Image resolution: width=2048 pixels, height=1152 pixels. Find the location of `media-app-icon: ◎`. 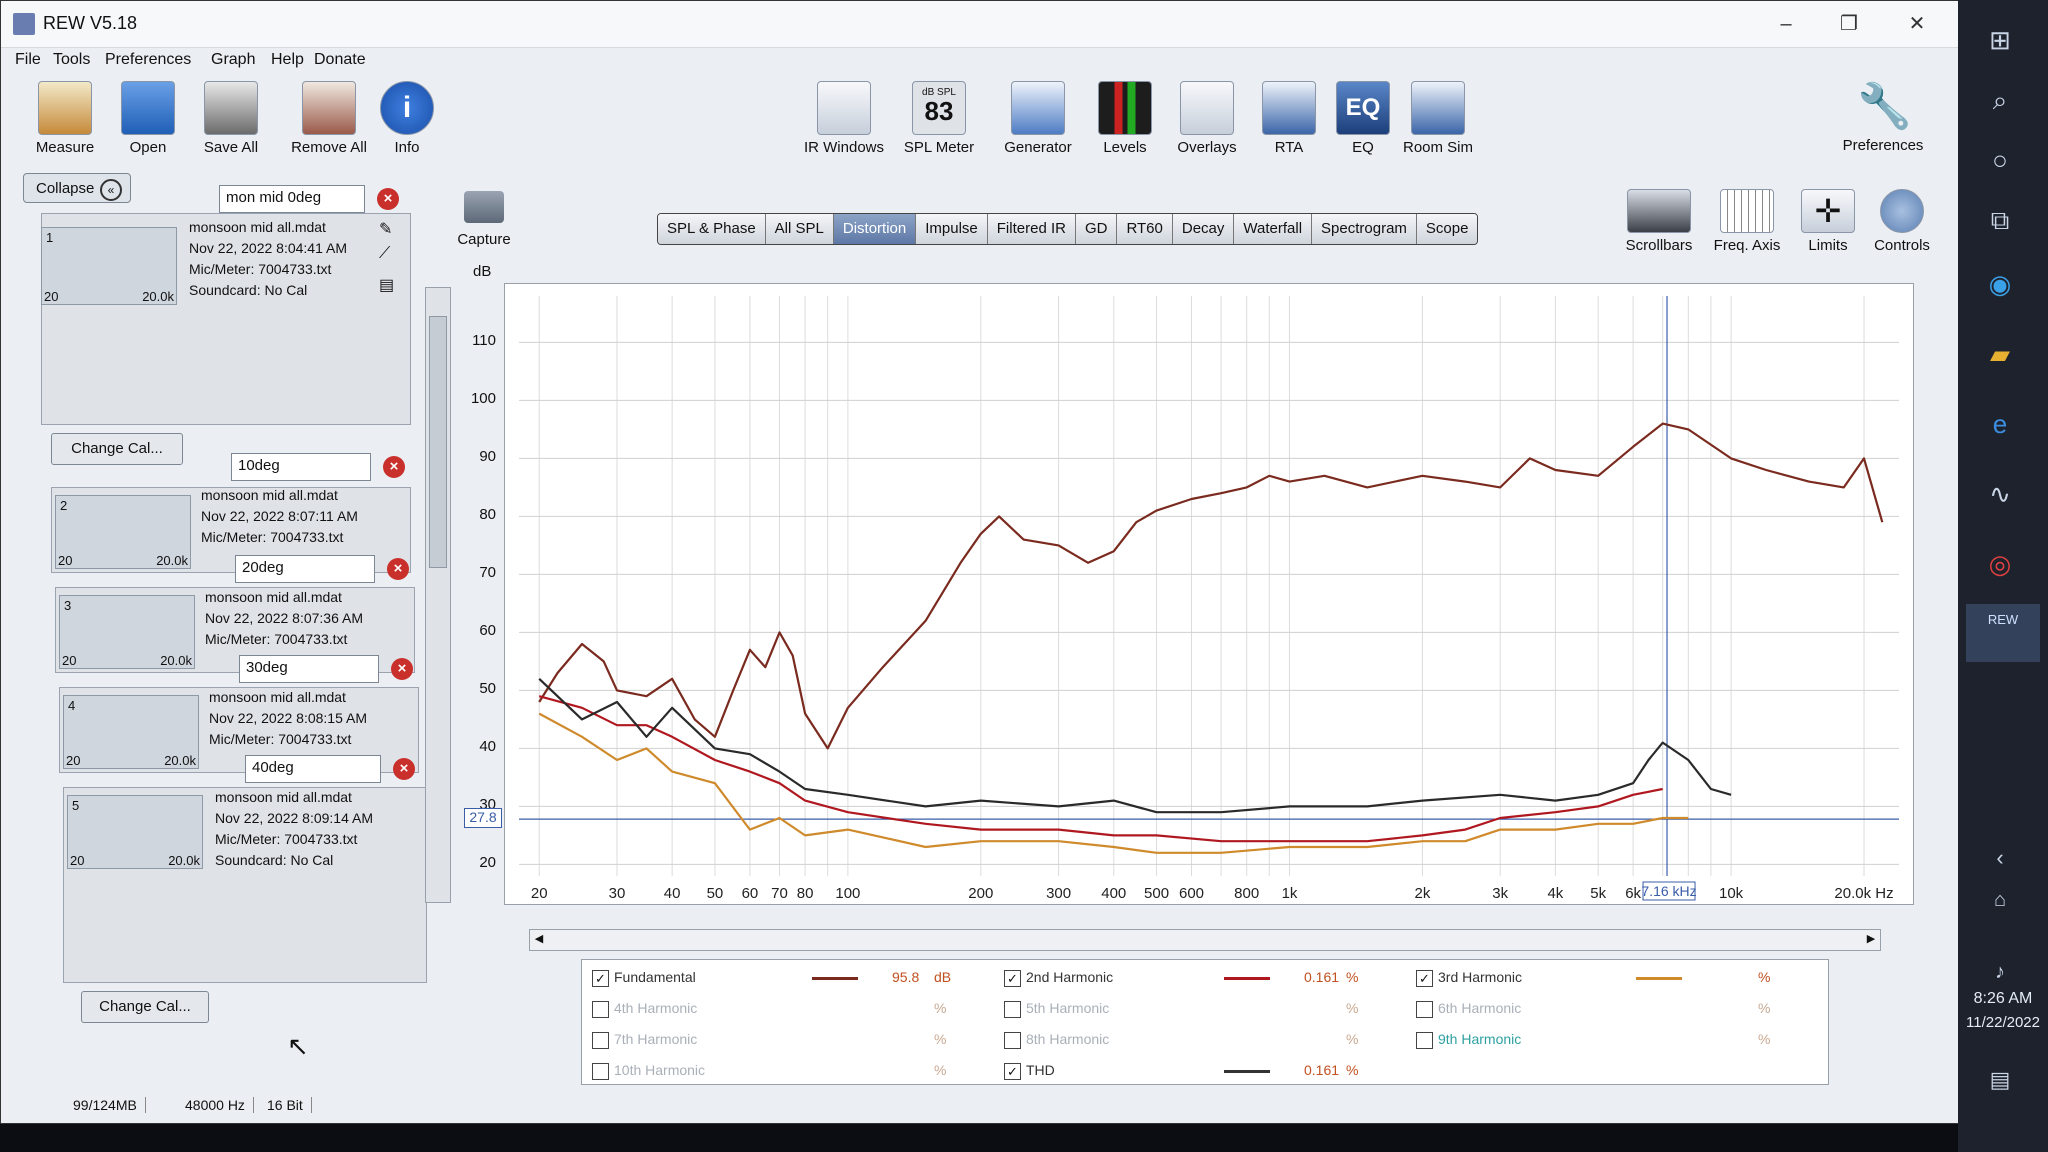

media-app-icon: ◎ is located at coordinates (2000, 564).